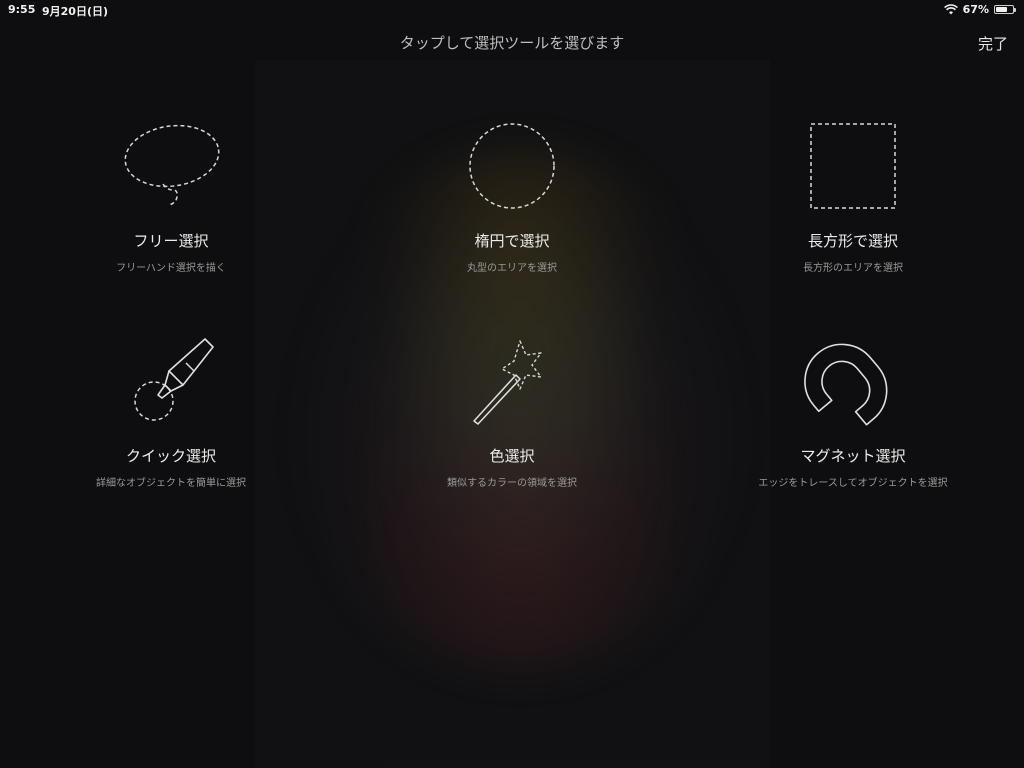 The image size is (1024, 768). What do you see at coordinates (171, 241) in the screenshot?
I see `tool-label: フリー選択` at bounding box center [171, 241].